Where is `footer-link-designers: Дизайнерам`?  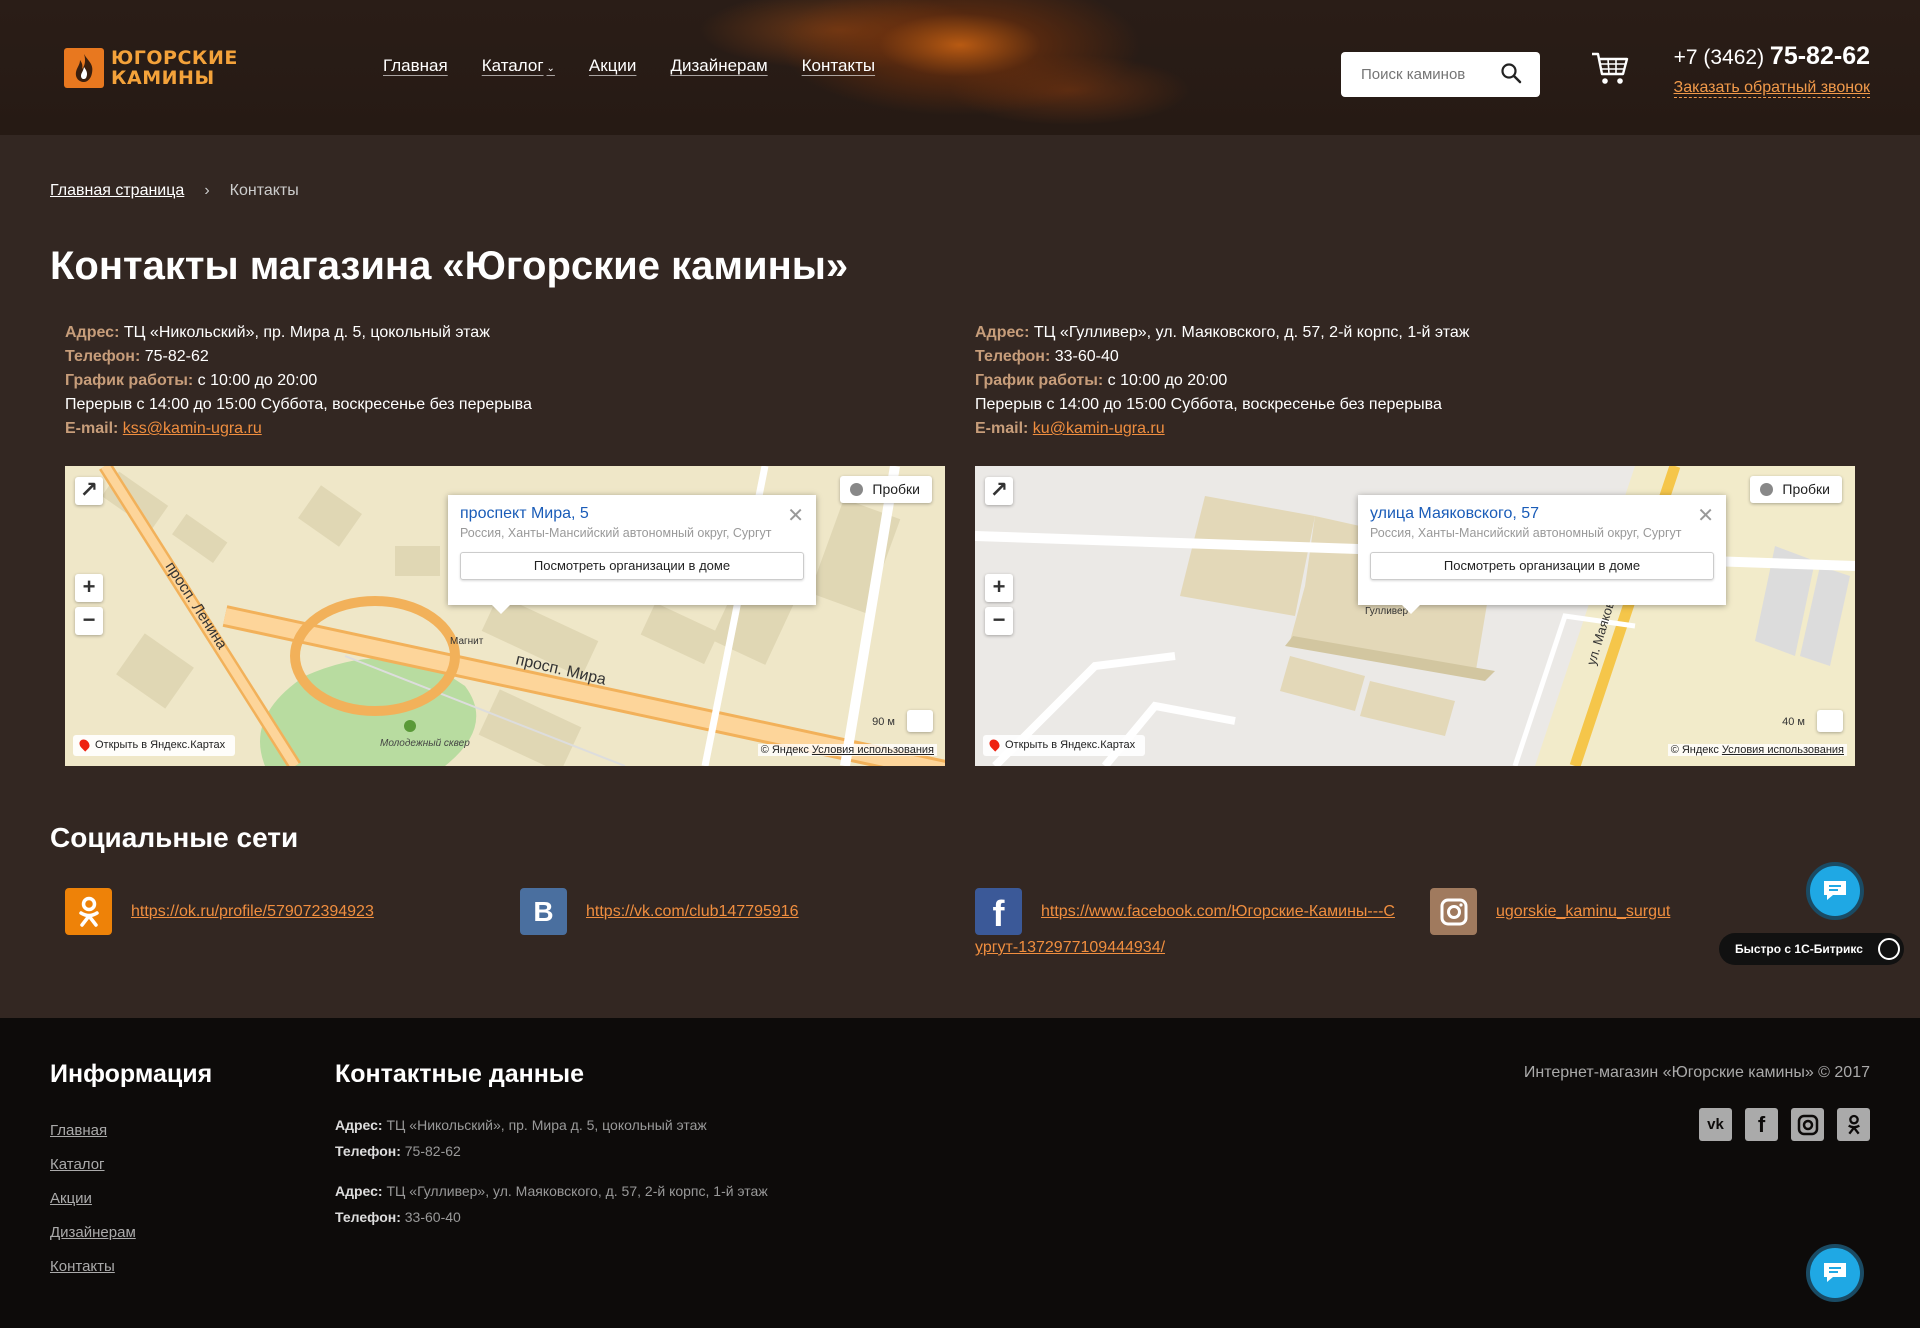
footer-link-designers: Дизайнерам is located at coordinates (93, 1233).